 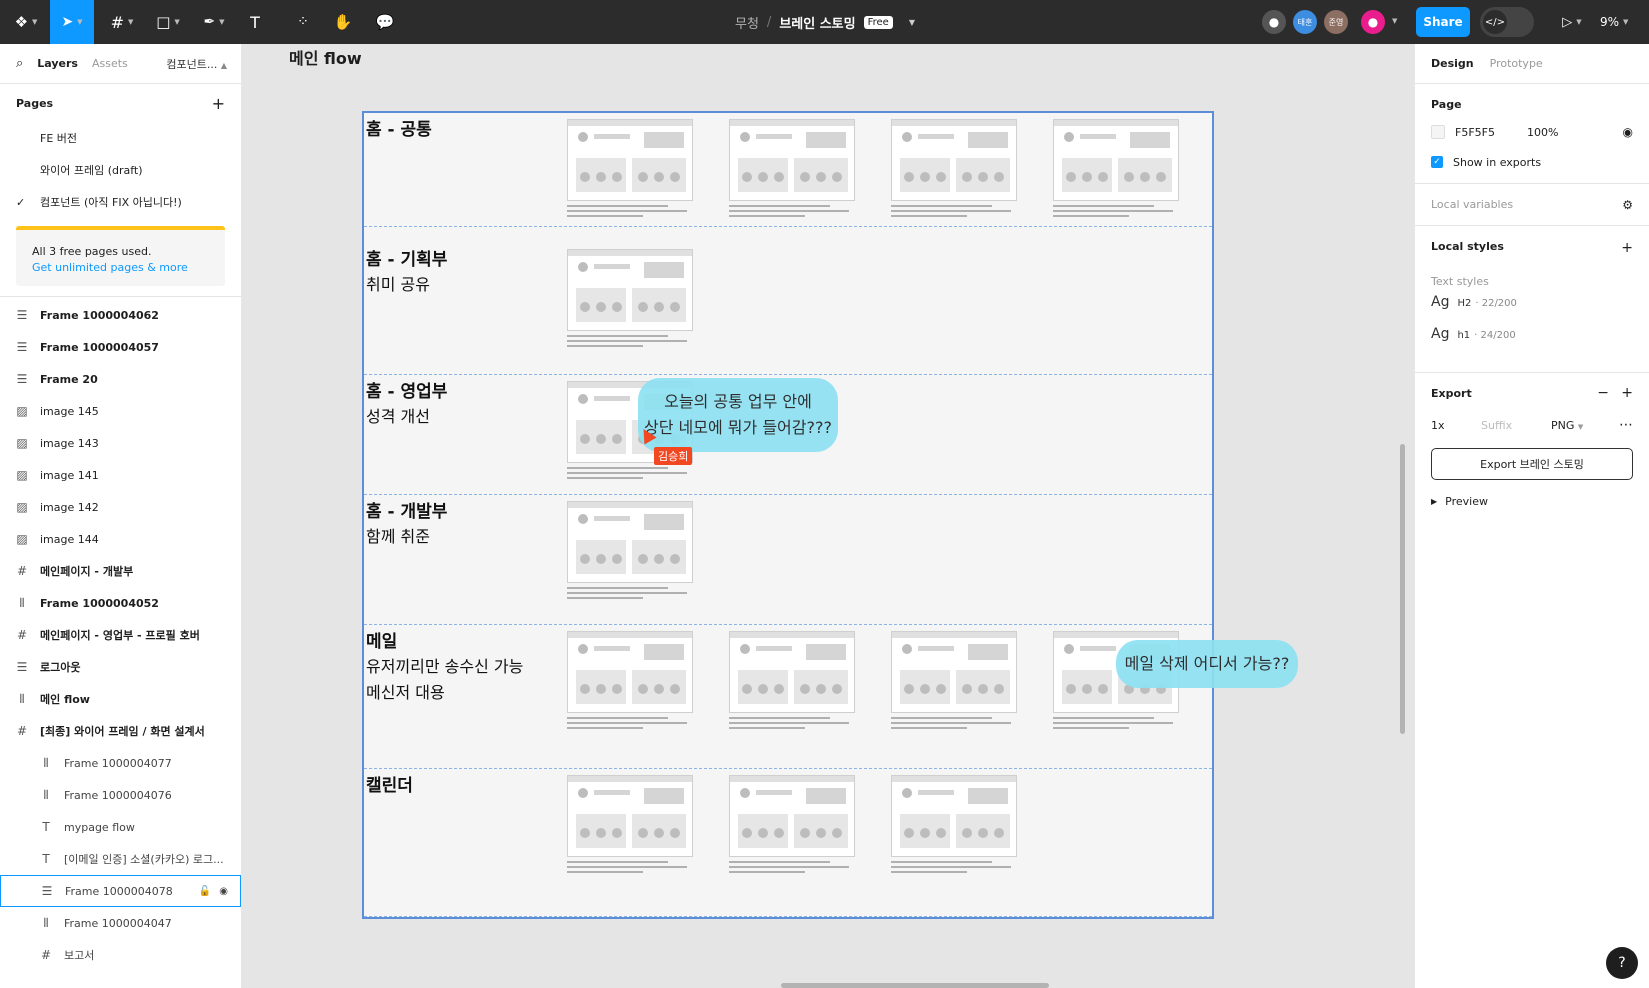 What do you see at coordinates (120, 268) in the screenshot?
I see `upgrade-link: Get unlimited pages & more` at bounding box center [120, 268].